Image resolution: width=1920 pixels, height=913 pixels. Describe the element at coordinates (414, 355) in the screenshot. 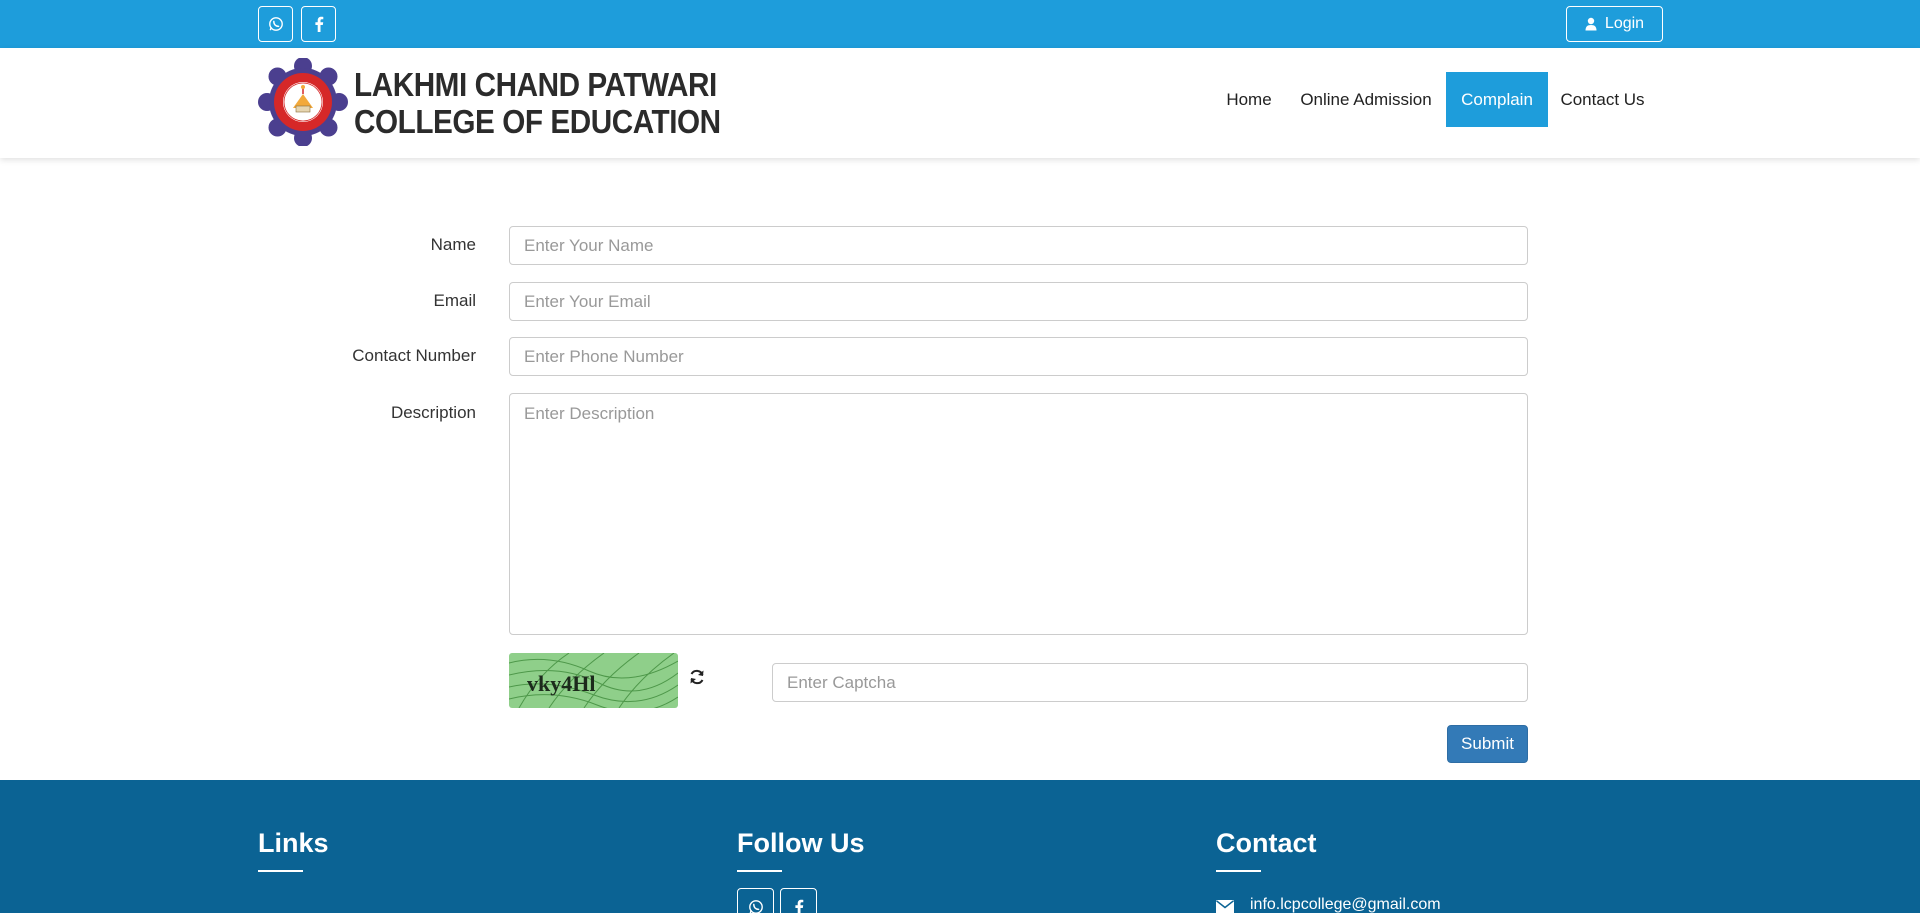

I see `contact-number-label: Contact Number` at that location.